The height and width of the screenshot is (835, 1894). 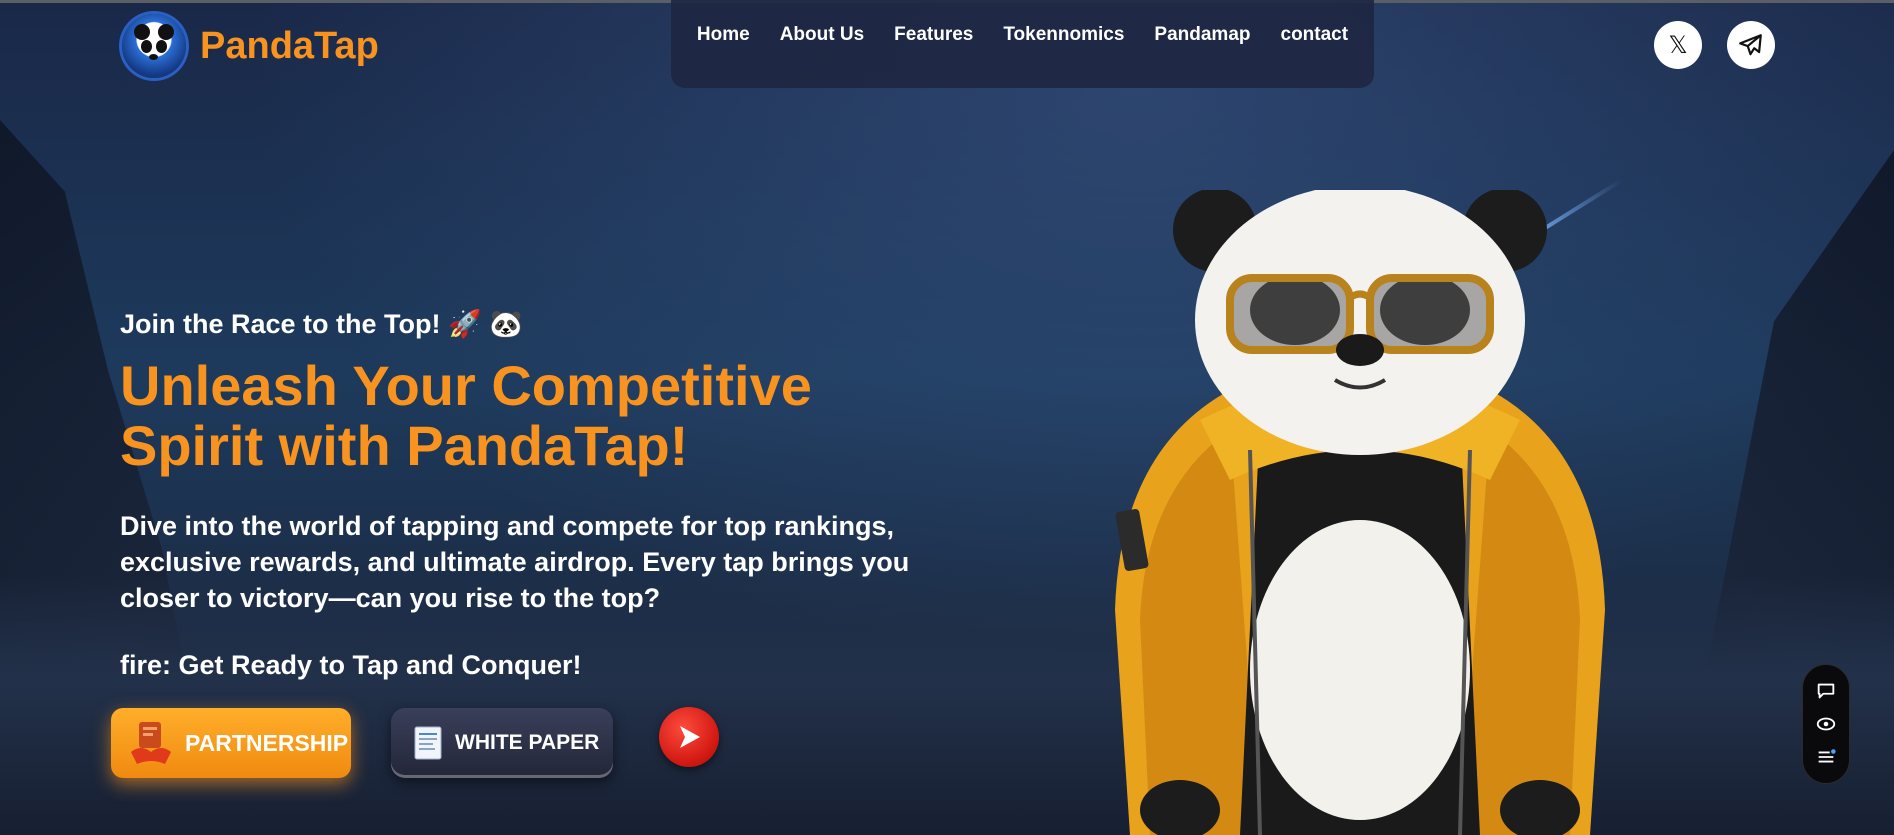 I want to click on white-paper-button: WHITE PAPER, so click(x=502, y=743).